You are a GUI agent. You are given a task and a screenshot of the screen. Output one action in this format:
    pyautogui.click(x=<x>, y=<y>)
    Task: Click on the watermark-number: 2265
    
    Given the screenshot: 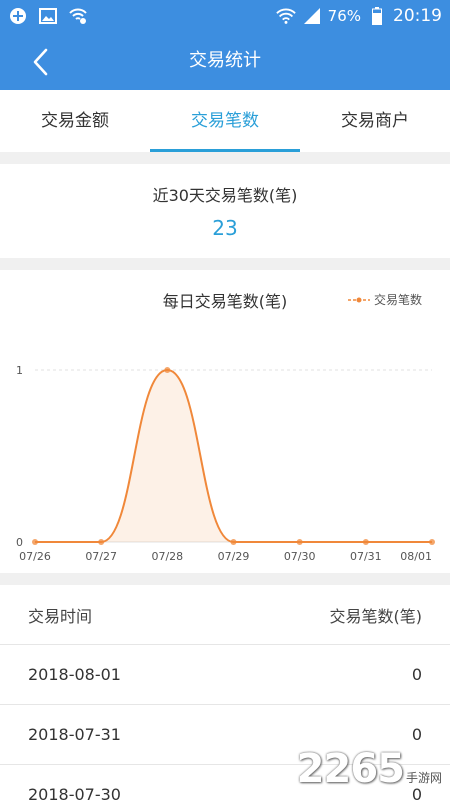 What is the action you would take?
    pyautogui.click(x=350, y=769)
    